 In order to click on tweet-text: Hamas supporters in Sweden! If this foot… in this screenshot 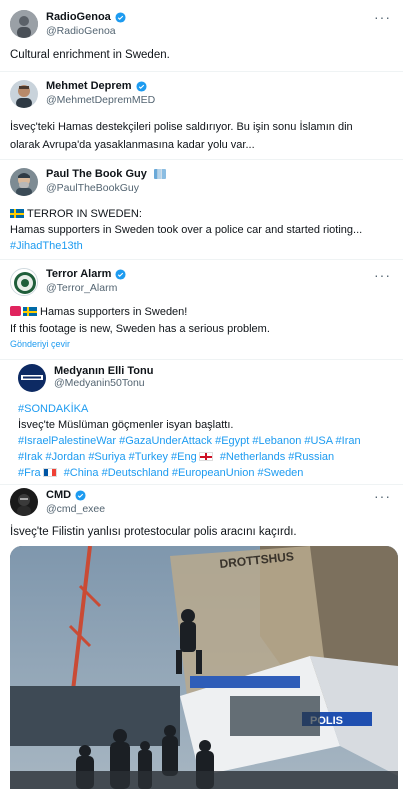, I will do `click(201, 321)`.